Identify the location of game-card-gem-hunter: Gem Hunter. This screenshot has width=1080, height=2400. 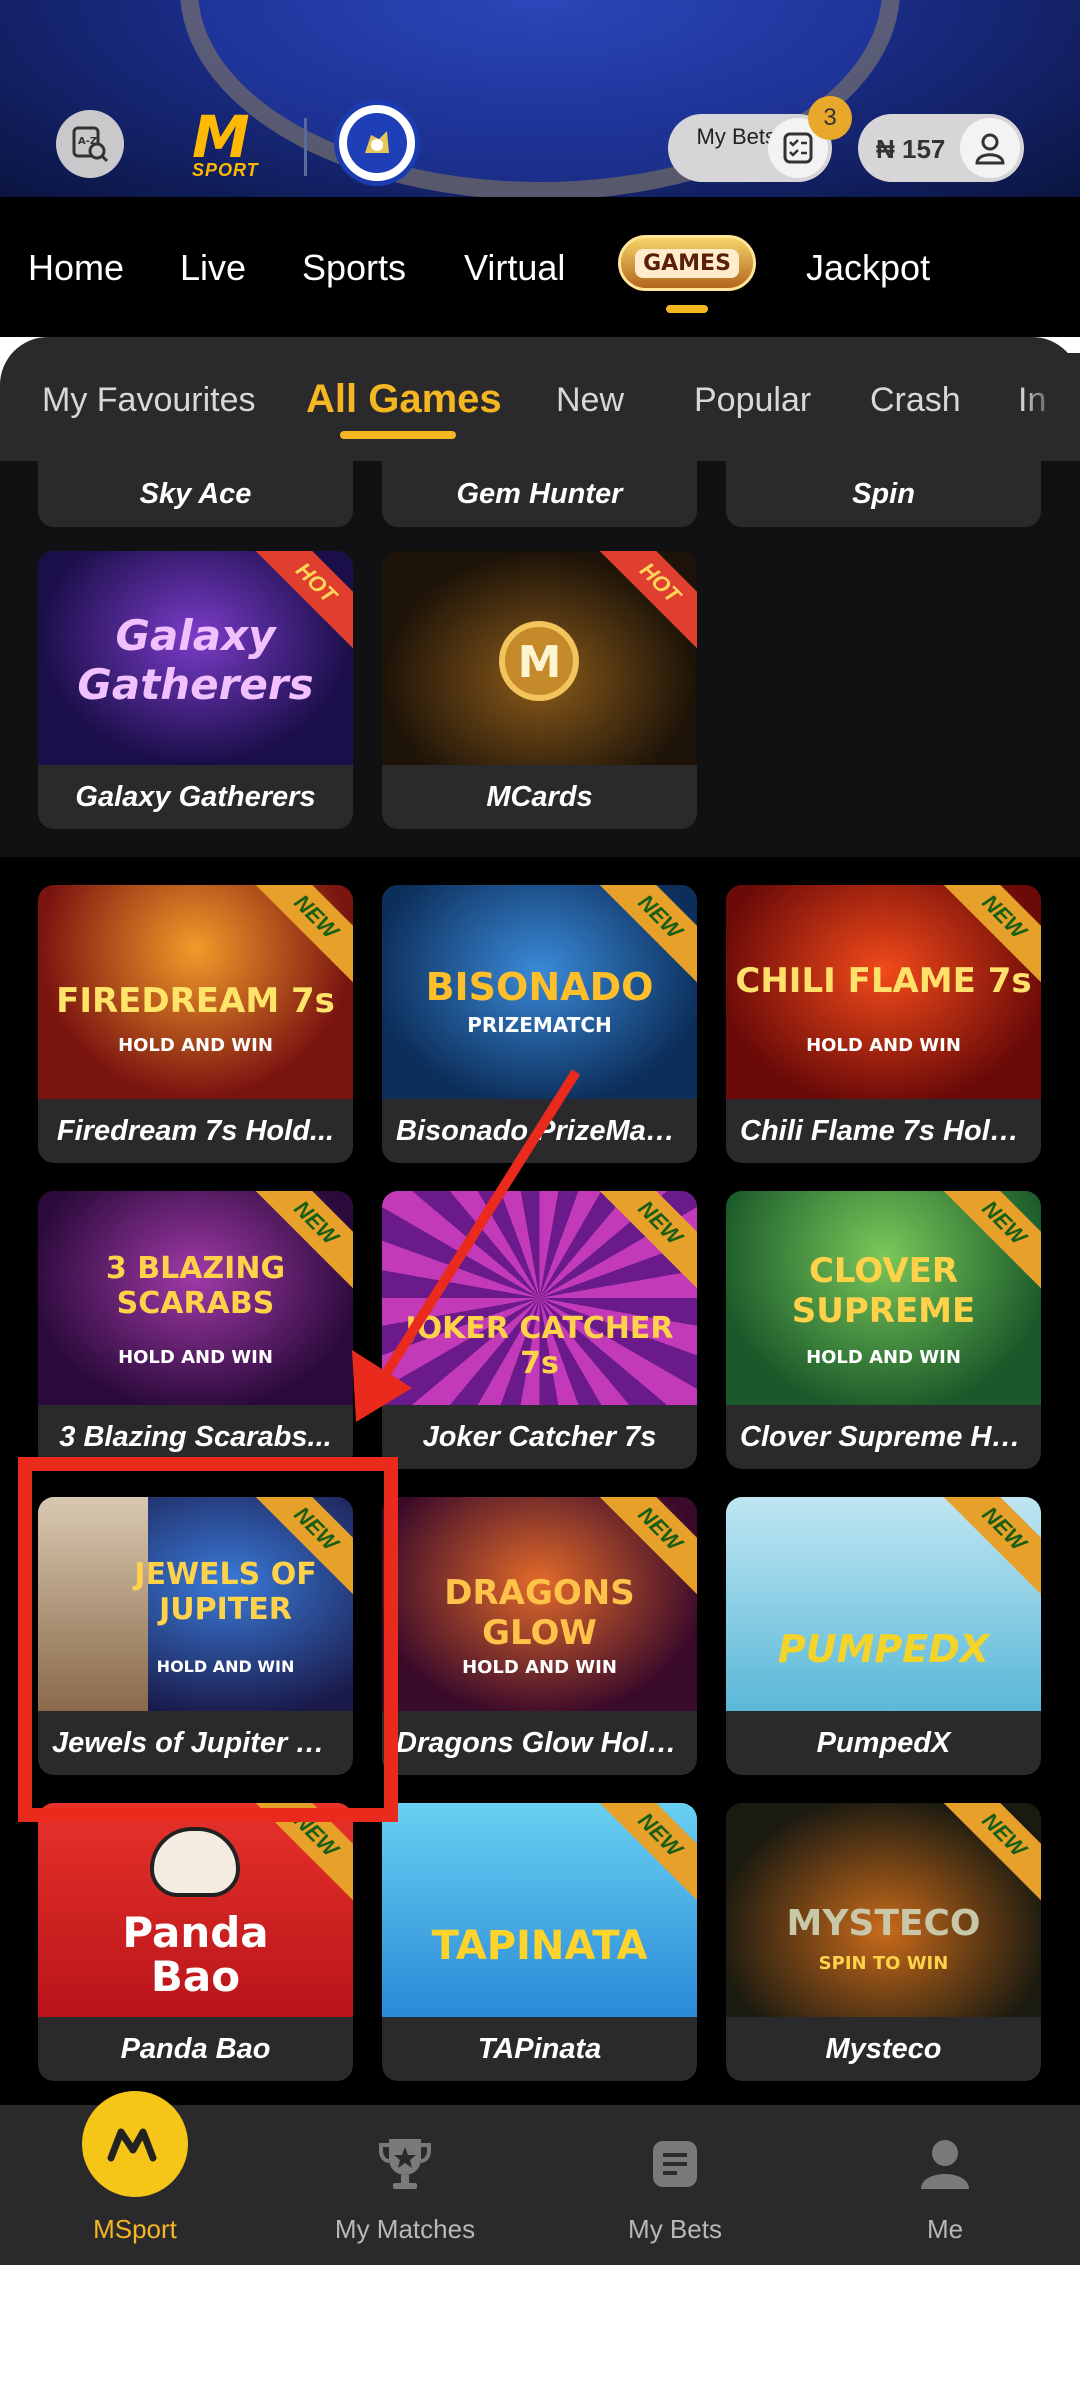
(539, 494).